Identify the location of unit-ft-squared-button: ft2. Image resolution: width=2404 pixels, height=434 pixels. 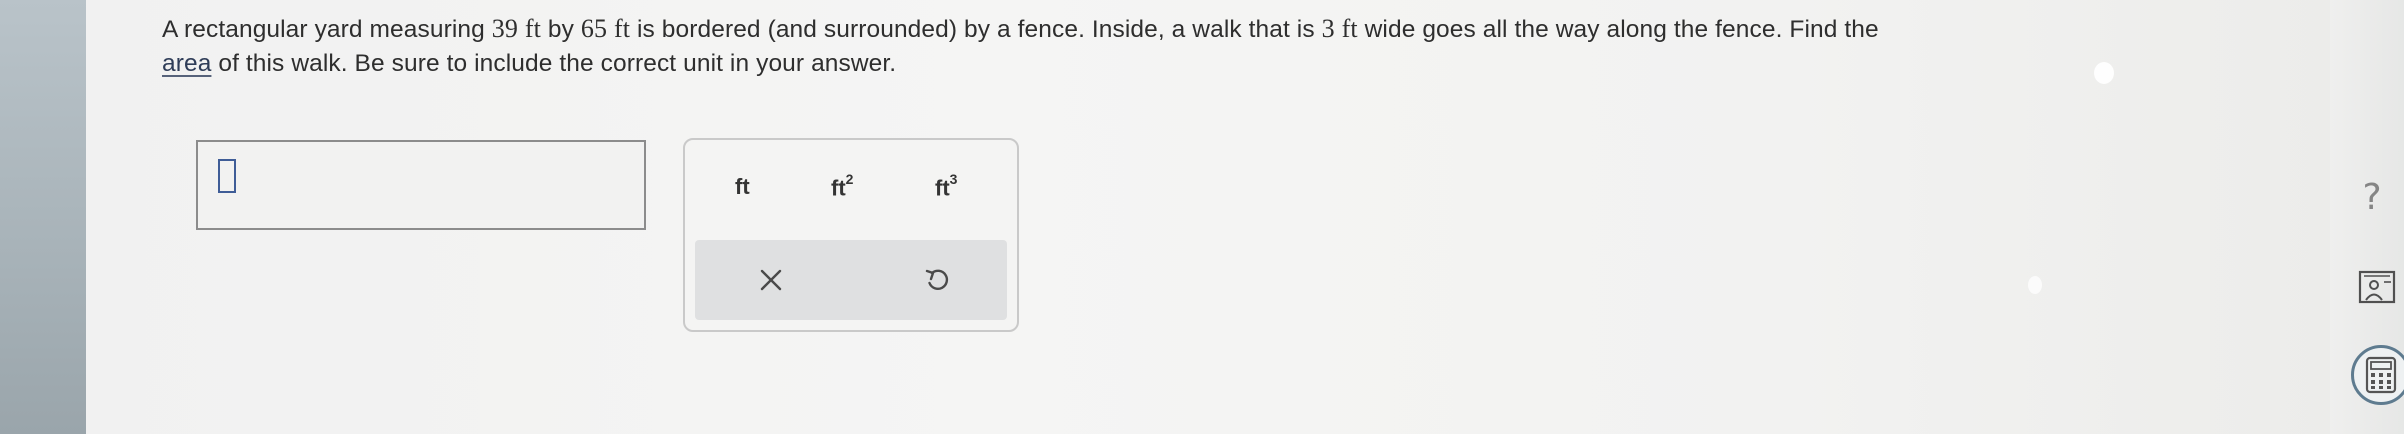
(842, 186).